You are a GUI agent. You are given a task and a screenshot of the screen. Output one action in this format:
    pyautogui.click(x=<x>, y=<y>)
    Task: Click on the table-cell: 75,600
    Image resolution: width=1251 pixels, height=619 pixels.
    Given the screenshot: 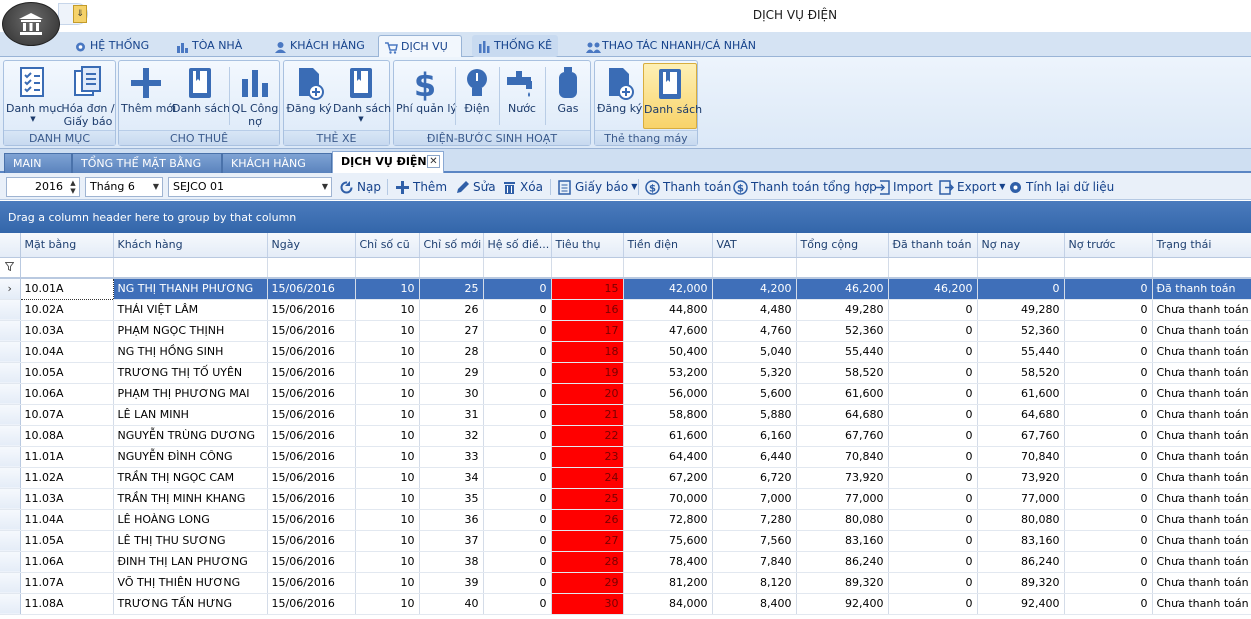 What is the action you would take?
    pyautogui.click(x=668, y=541)
    